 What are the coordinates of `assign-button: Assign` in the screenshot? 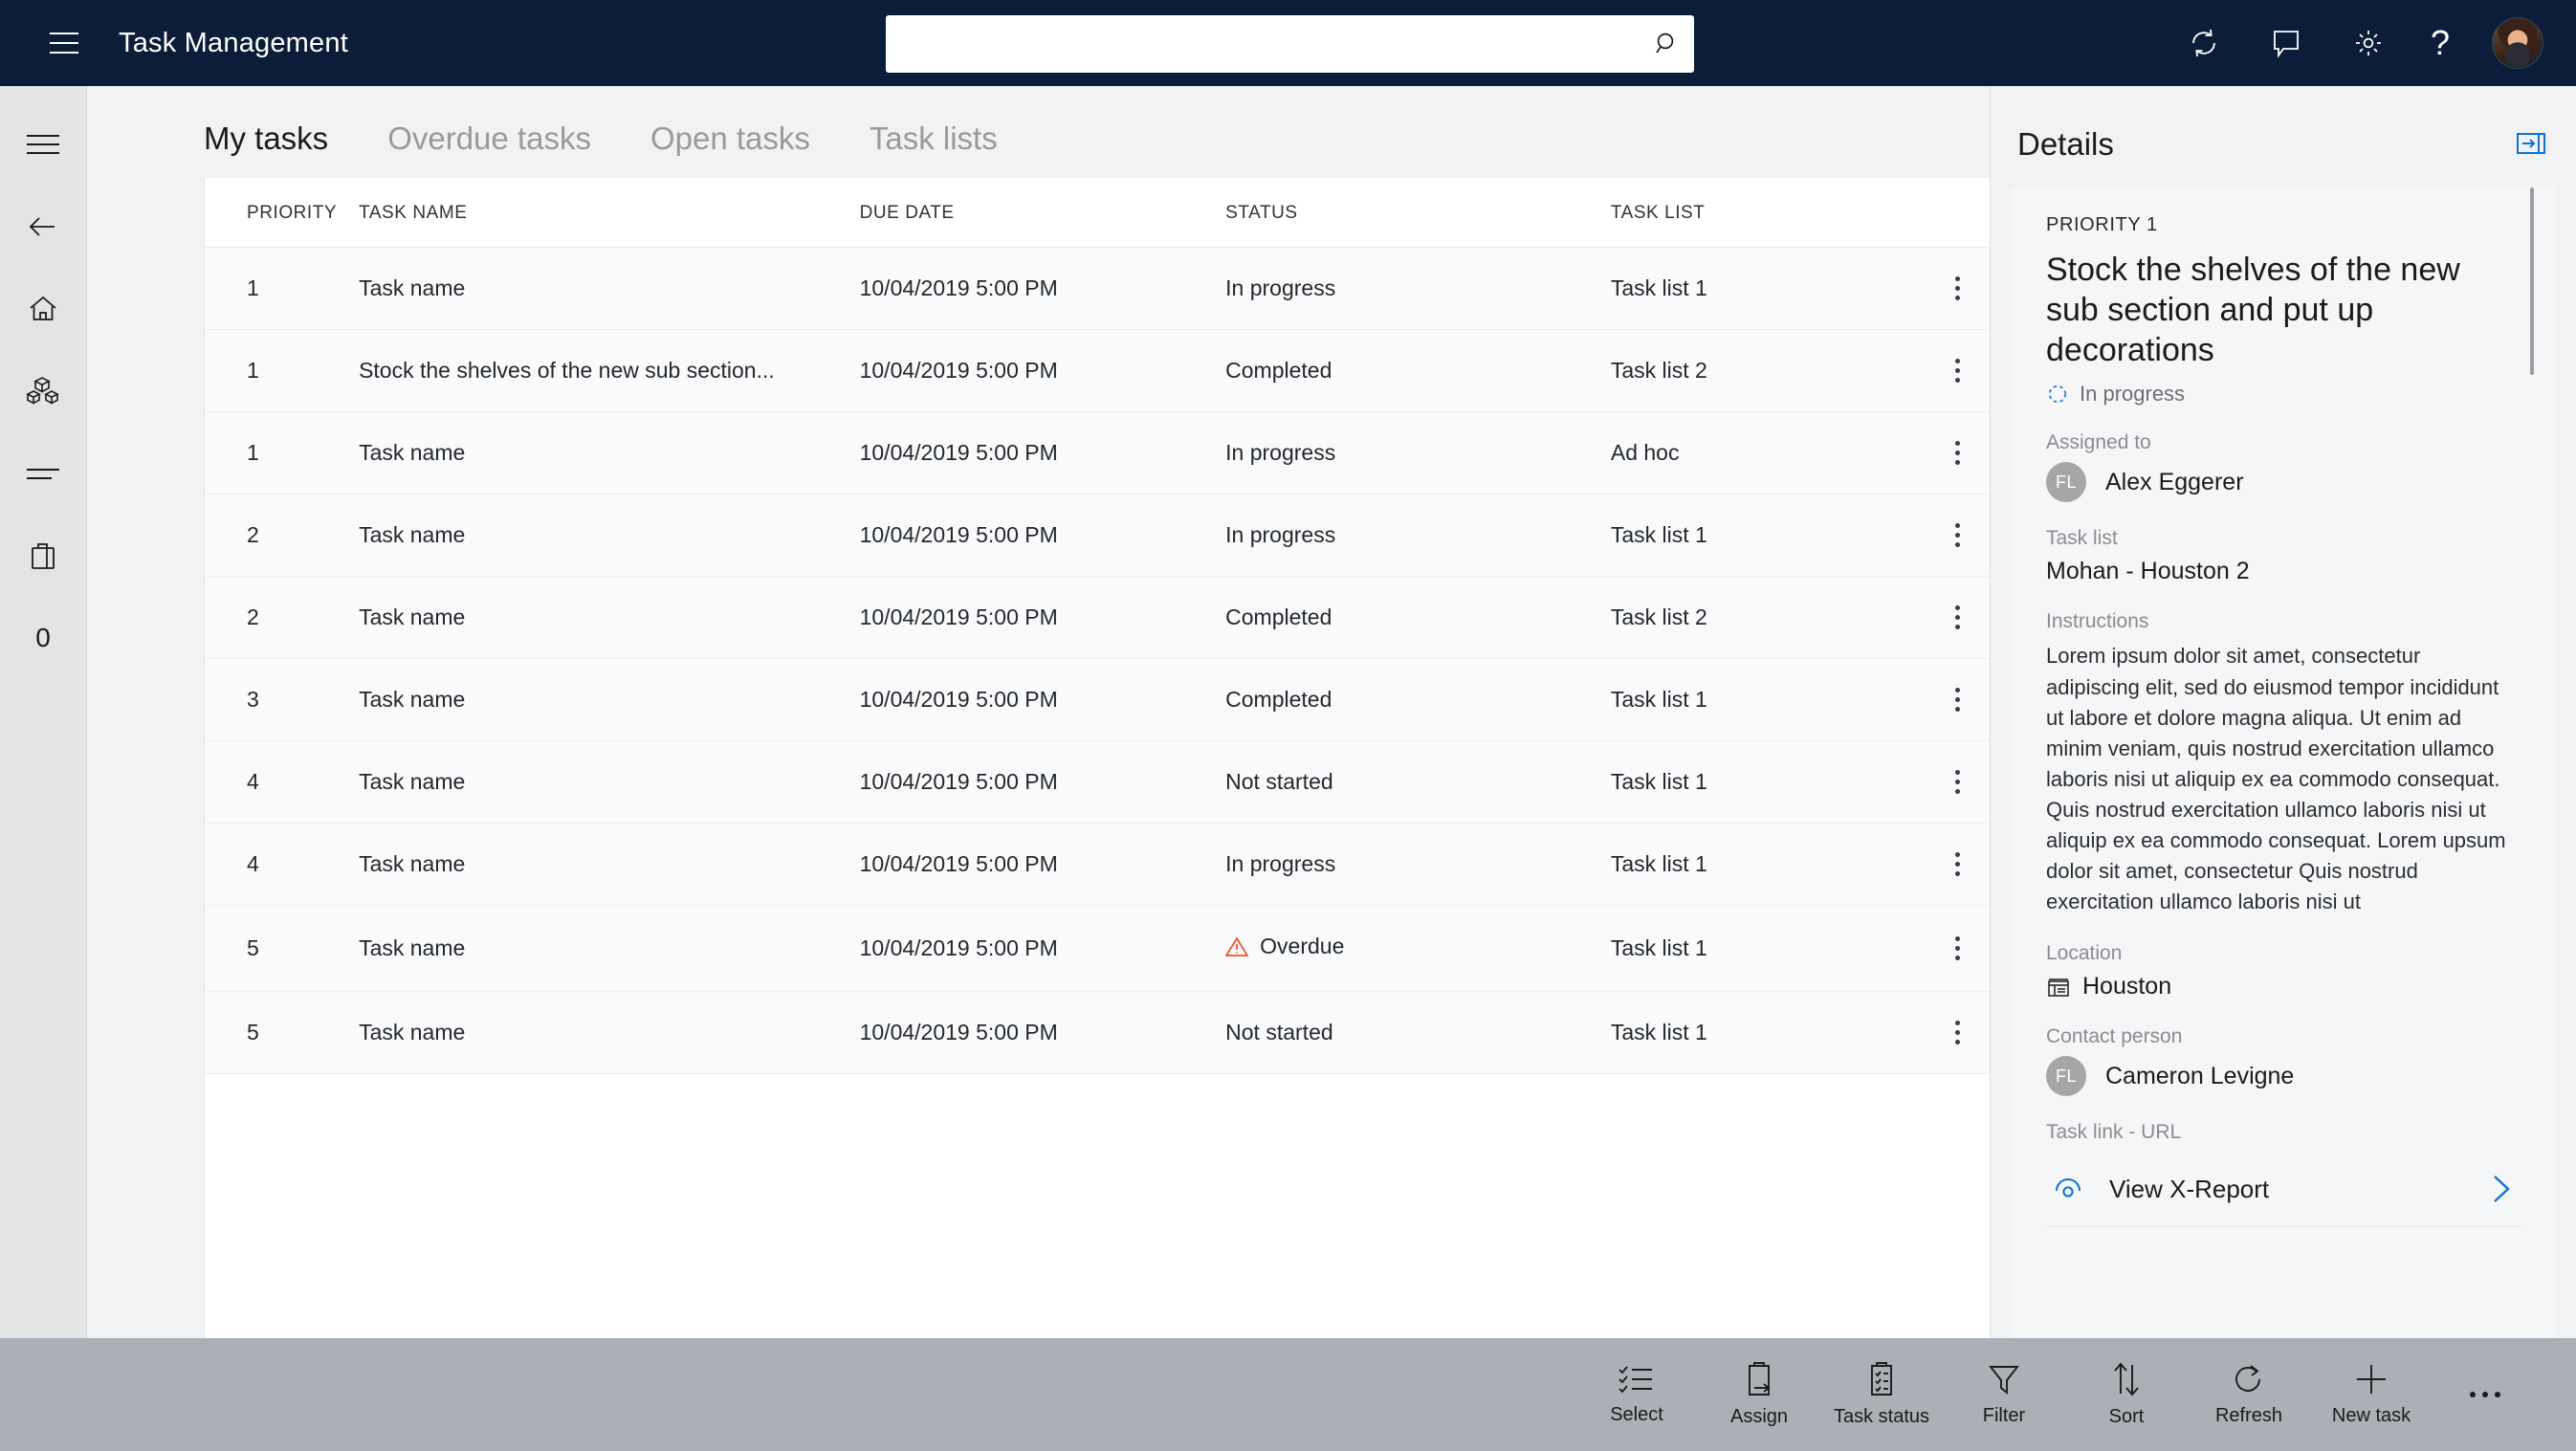 It's located at (1759, 1394).